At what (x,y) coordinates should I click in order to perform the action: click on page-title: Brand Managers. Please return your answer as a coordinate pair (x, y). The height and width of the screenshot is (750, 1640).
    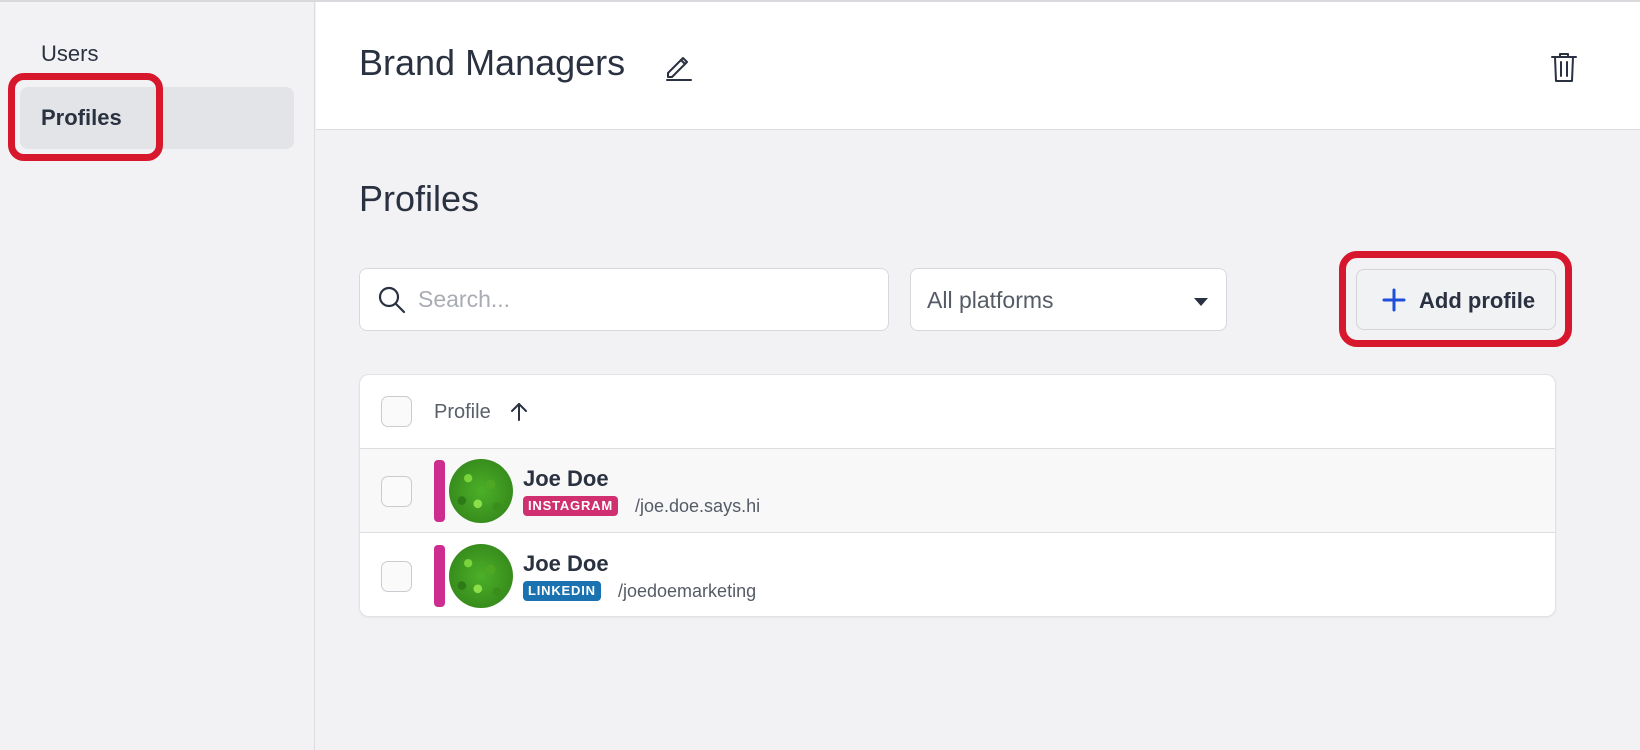
    Looking at the image, I should click on (492, 62).